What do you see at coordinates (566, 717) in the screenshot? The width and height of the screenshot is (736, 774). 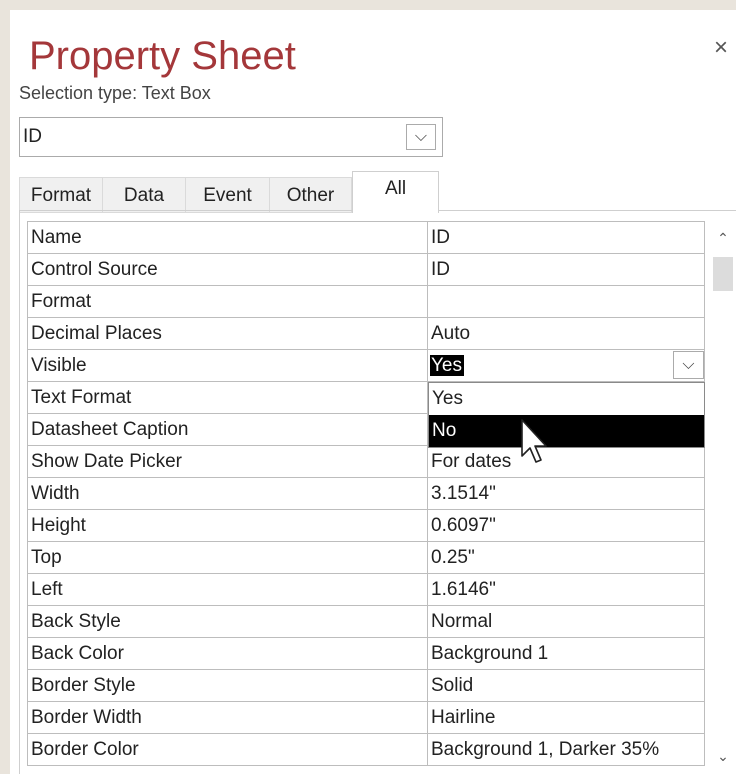 I see `property-value: Hairline` at bounding box center [566, 717].